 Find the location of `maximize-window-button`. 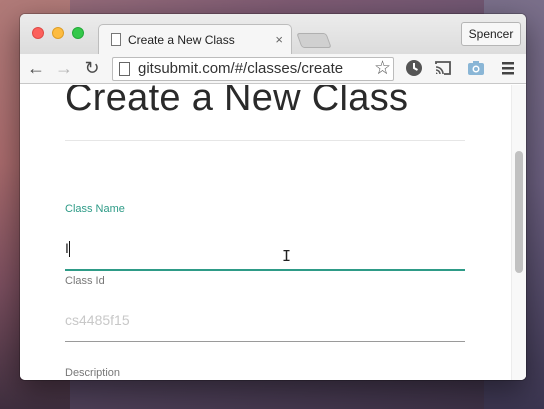

maximize-window-button is located at coordinates (78, 33).